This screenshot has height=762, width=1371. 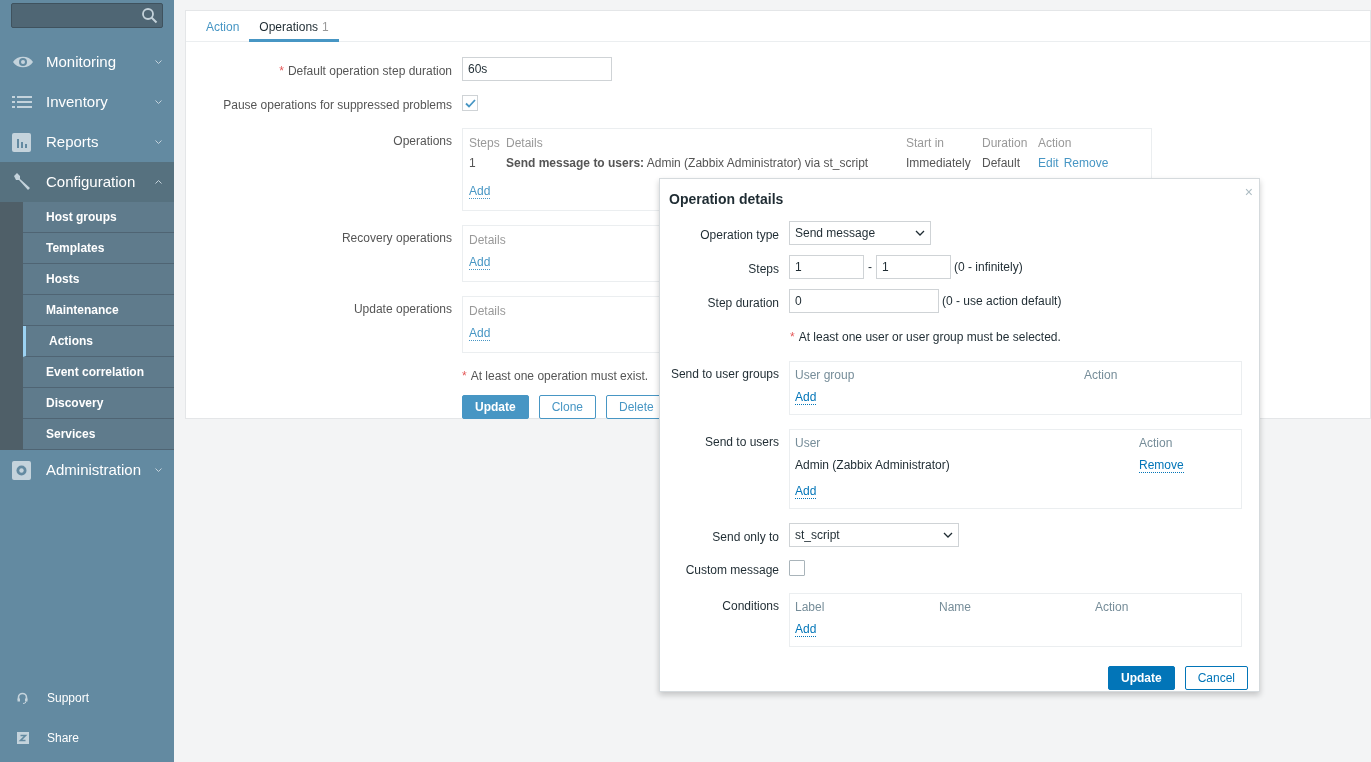 I want to click on field-label: Send to user groups, so click(x=724, y=374).